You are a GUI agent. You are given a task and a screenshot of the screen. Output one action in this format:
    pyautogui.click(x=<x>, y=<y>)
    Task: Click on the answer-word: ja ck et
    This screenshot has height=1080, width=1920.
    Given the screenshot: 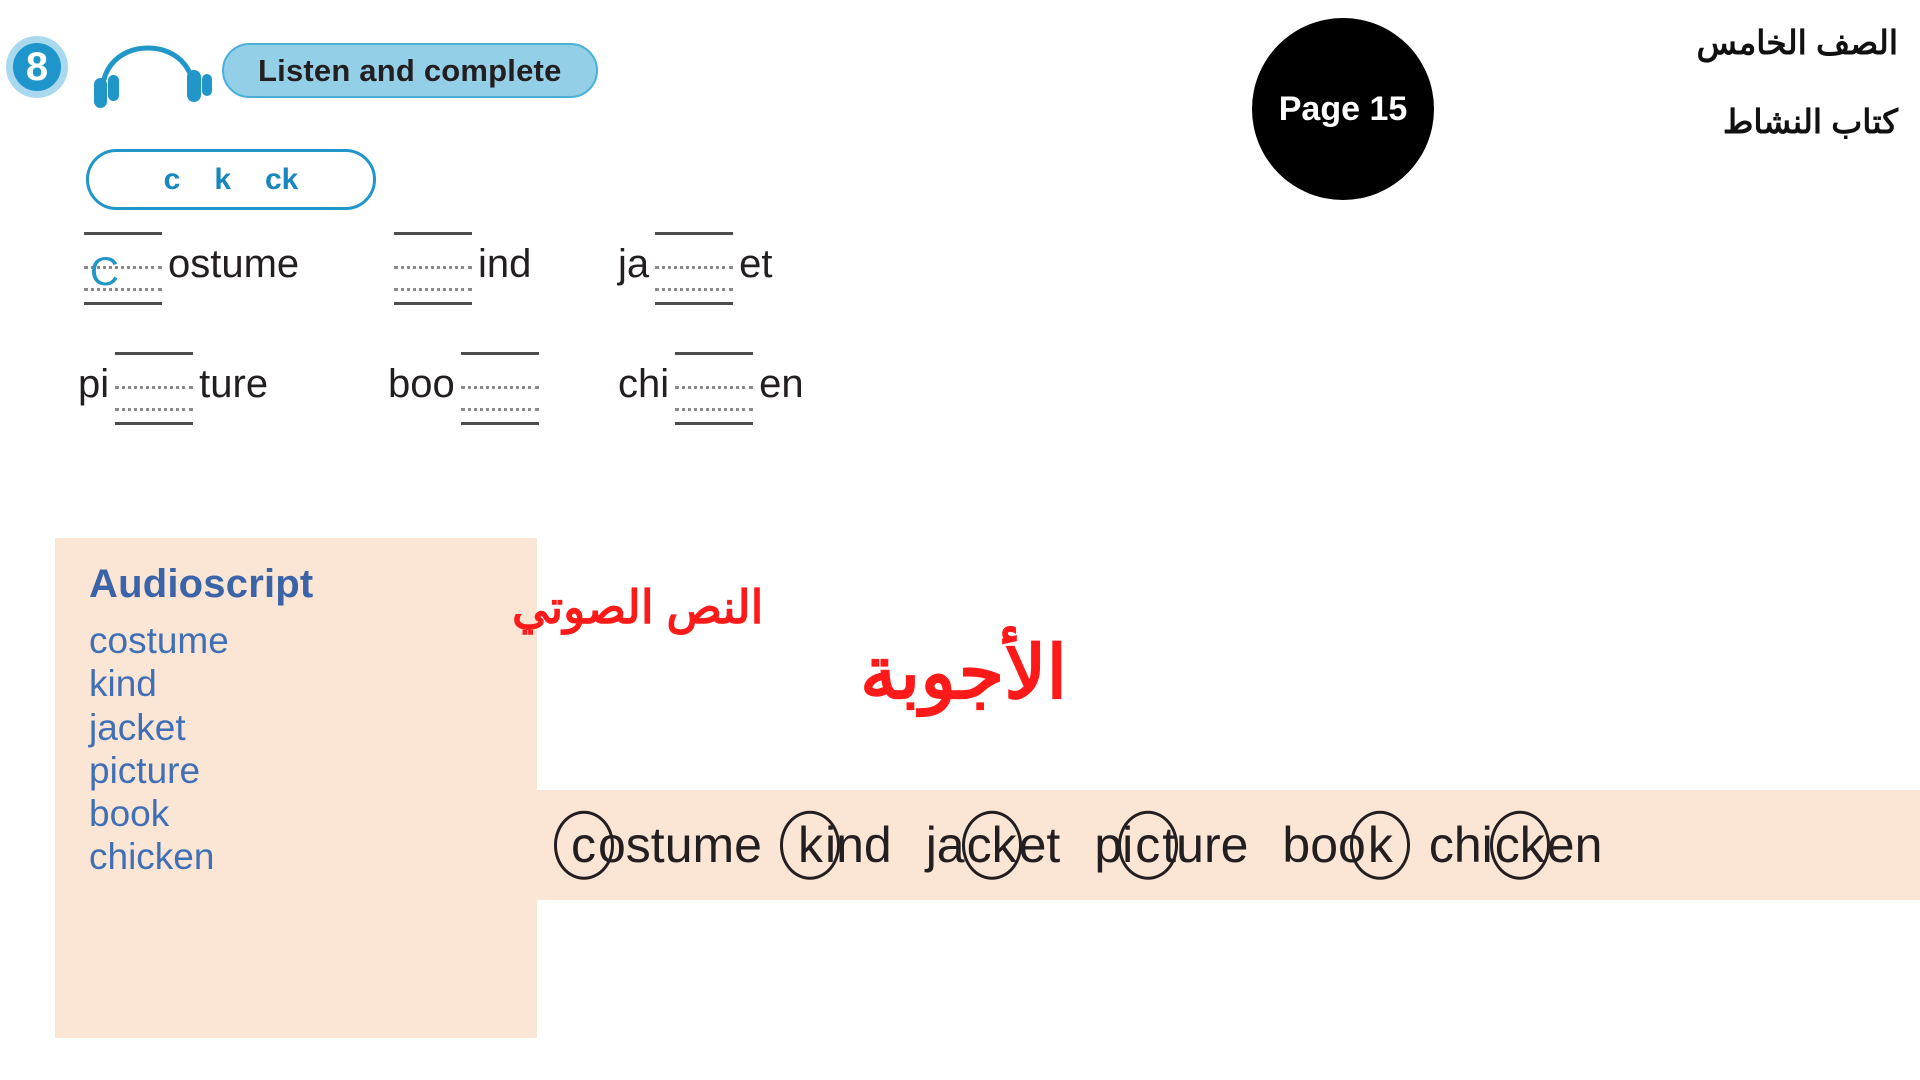 What is the action you would take?
    pyautogui.click(x=993, y=845)
    